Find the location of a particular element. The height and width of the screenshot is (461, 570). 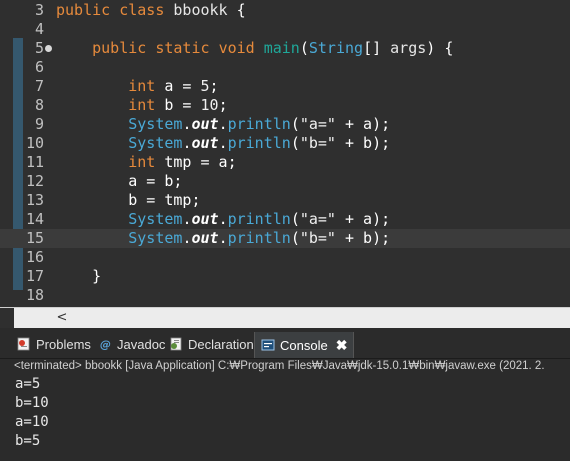

code-token: 10 is located at coordinates (209, 105).